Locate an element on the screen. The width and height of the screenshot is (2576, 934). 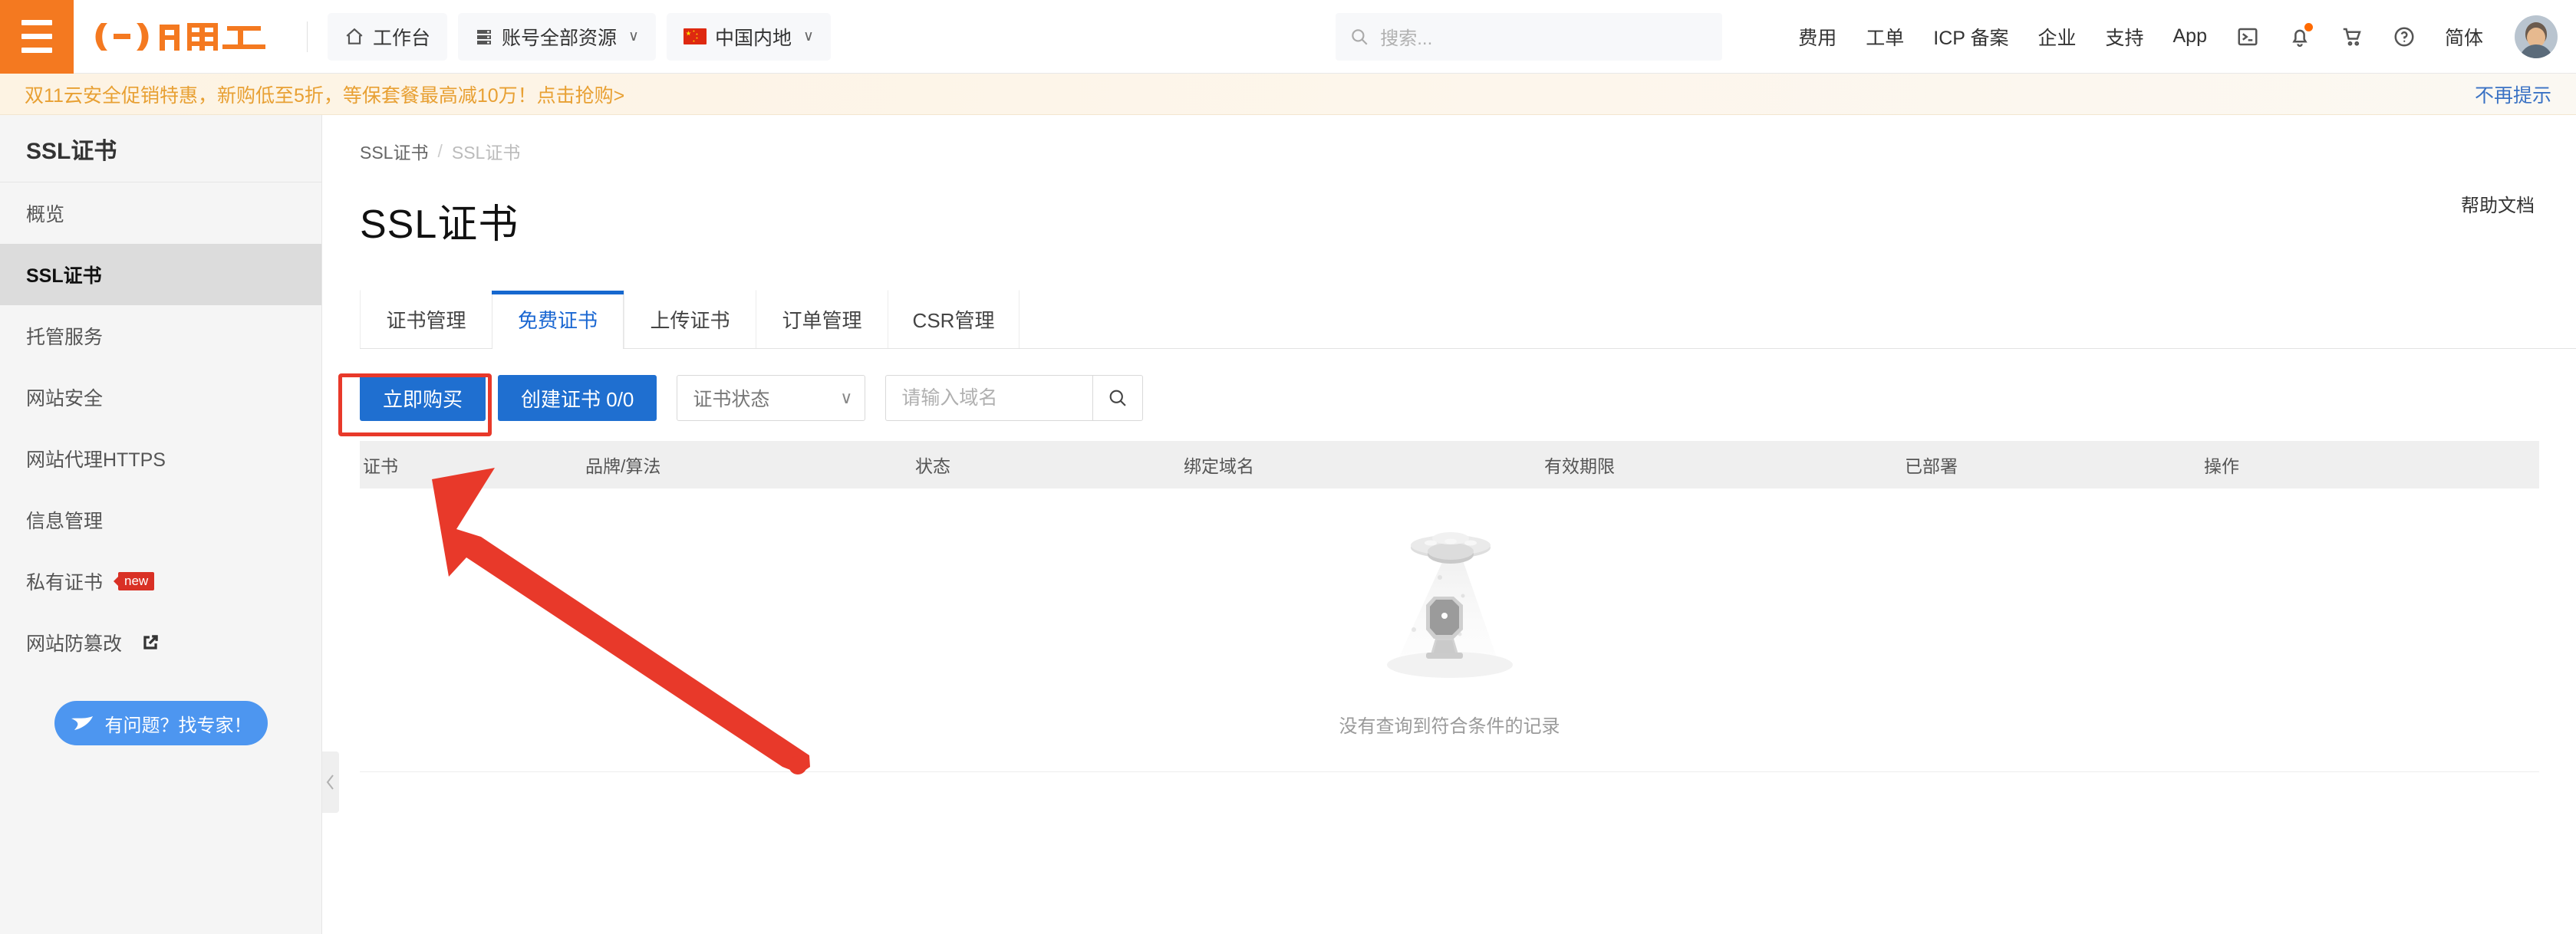
create-certificate-button: 创建证书 0/0 is located at coordinates (577, 398).